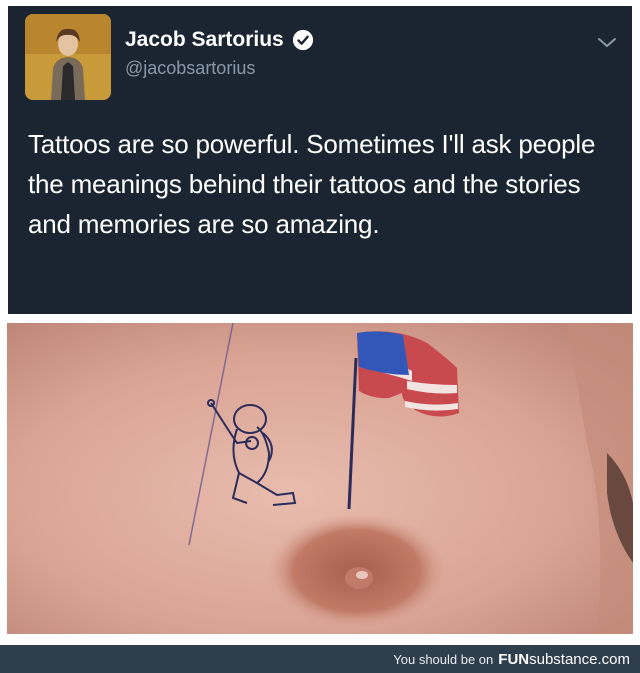 Image resolution: width=640 pixels, height=673 pixels. What do you see at coordinates (514, 659) in the screenshot?
I see `brand-fun: FUN` at bounding box center [514, 659].